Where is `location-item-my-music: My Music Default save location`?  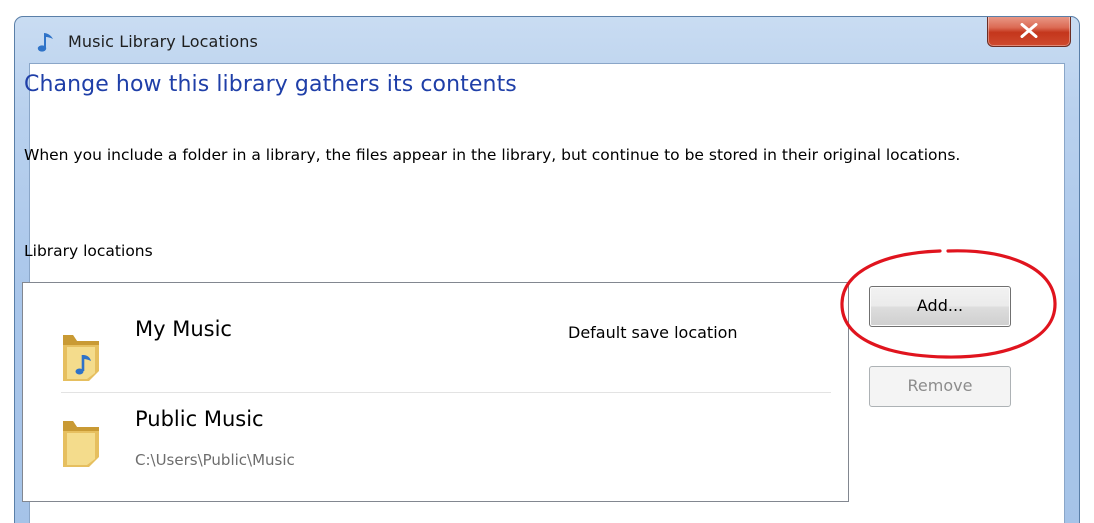
location-item-my-music: My Music Default save location is located at coordinates (435, 343).